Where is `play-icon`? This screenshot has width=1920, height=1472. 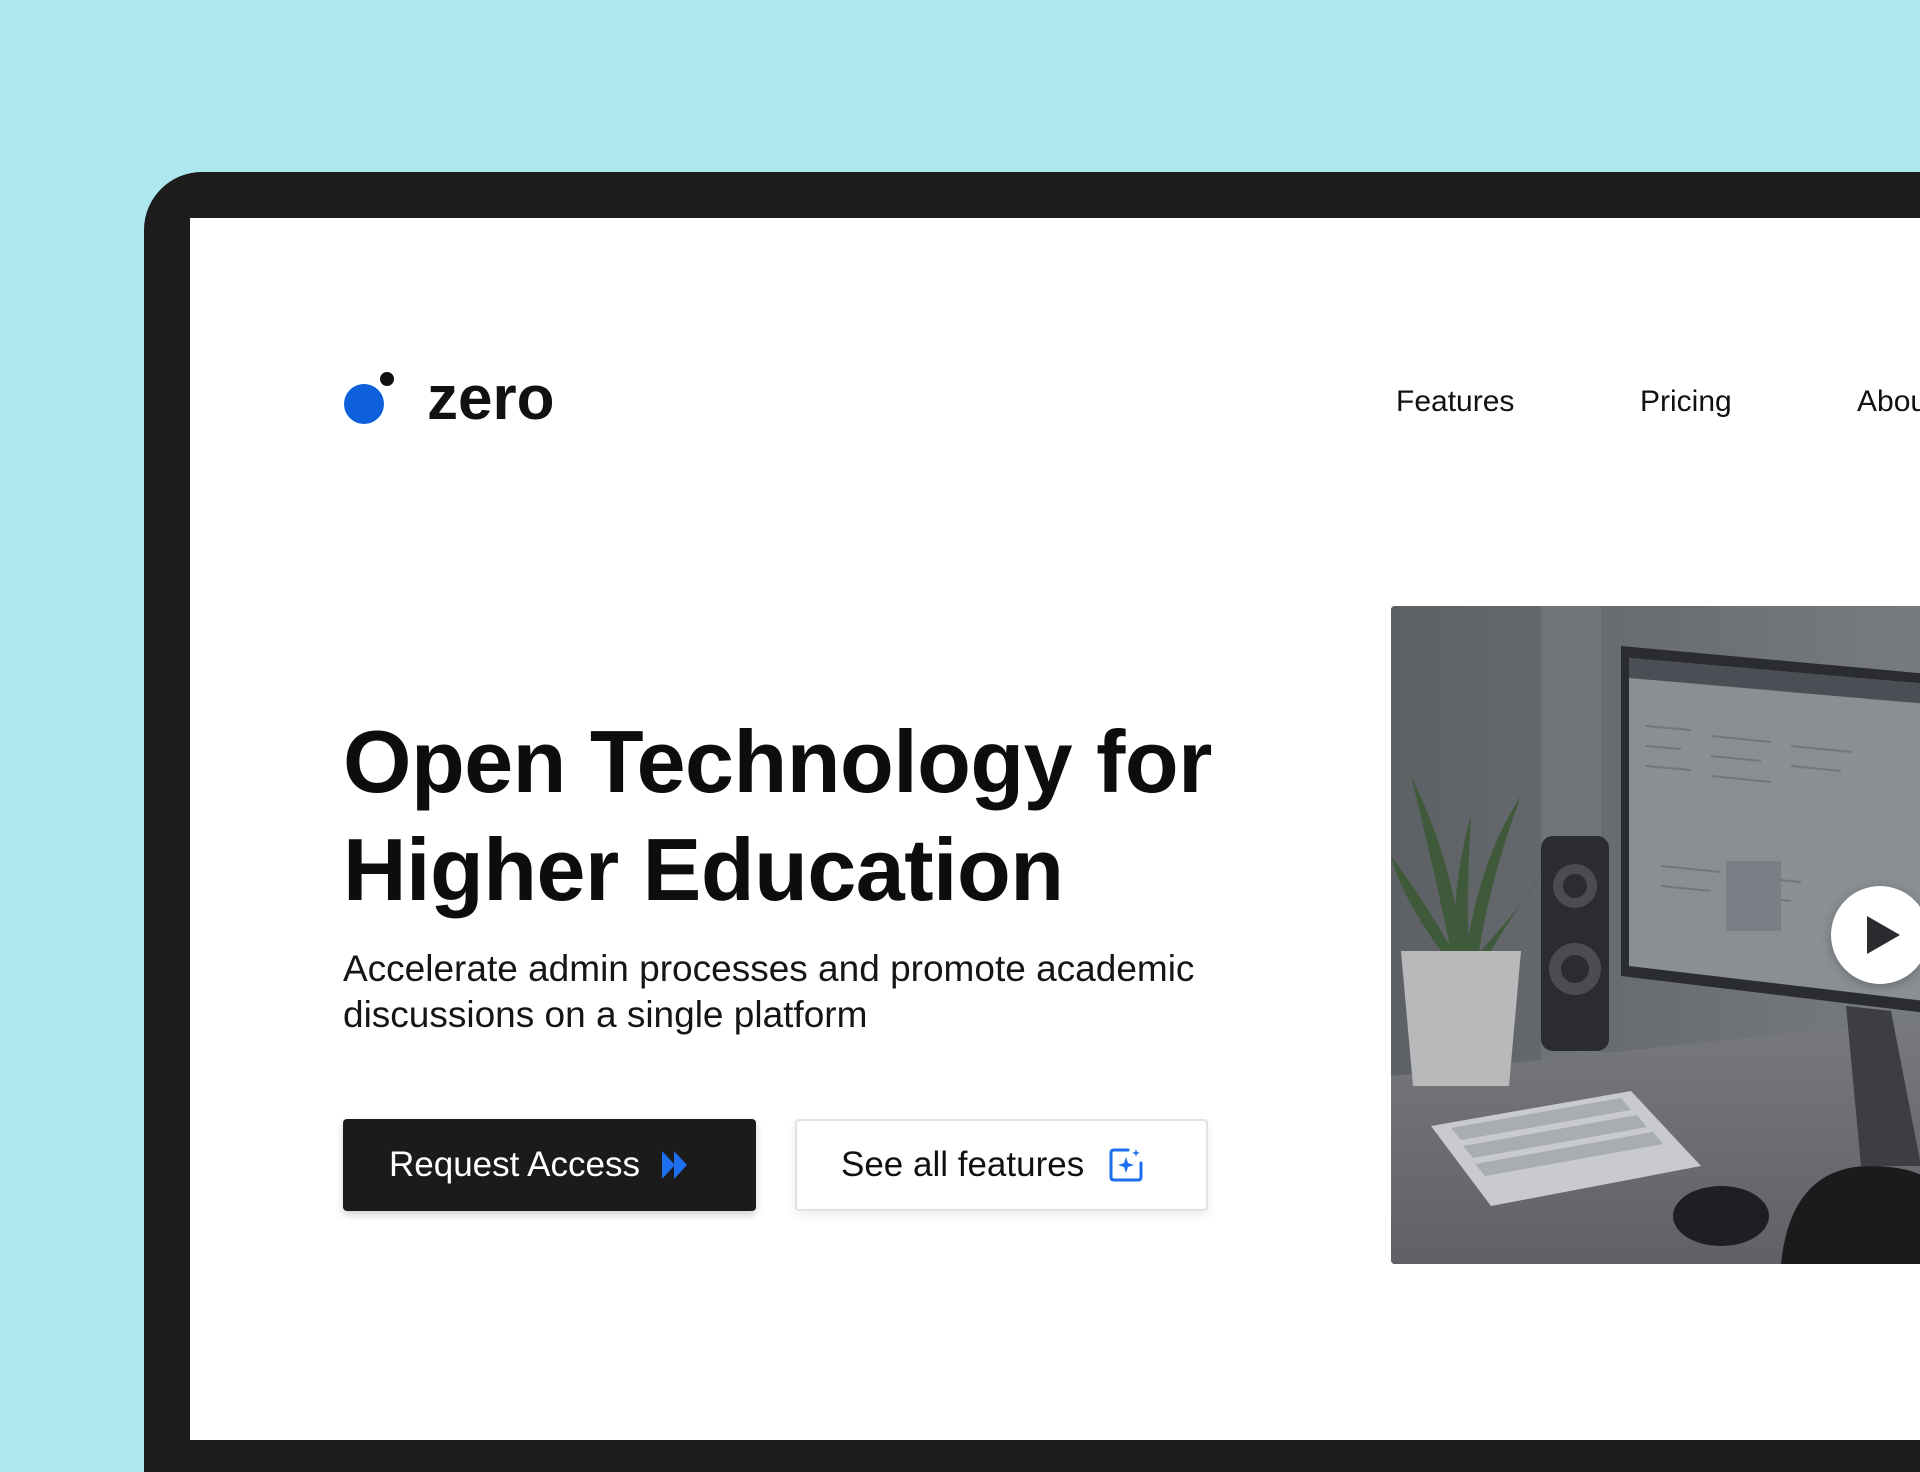 play-icon is located at coordinates (1883, 935).